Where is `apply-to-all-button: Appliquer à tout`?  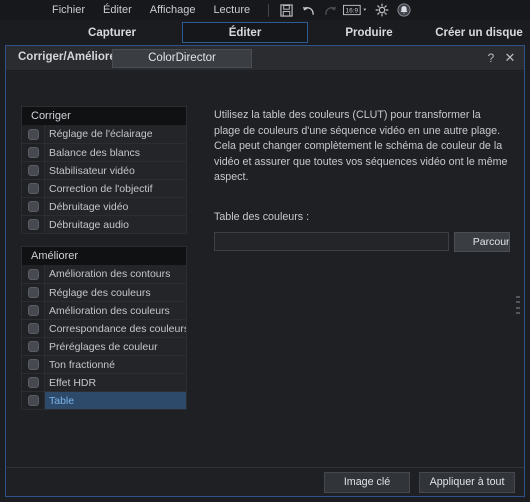 apply-to-all-button: Appliquer à tout is located at coordinates (467, 482).